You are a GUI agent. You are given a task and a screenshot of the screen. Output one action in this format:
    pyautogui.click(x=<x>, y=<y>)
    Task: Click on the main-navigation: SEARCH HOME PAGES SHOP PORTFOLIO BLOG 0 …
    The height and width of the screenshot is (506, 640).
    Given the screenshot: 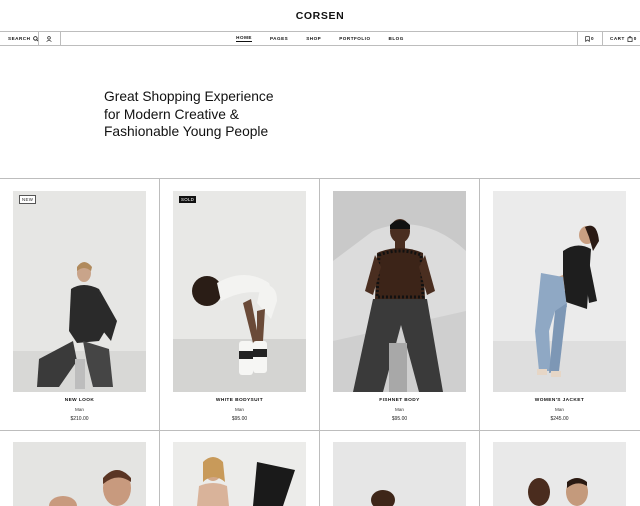 What is the action you would take?
    pyautogui.click(x=320, y=38)
    